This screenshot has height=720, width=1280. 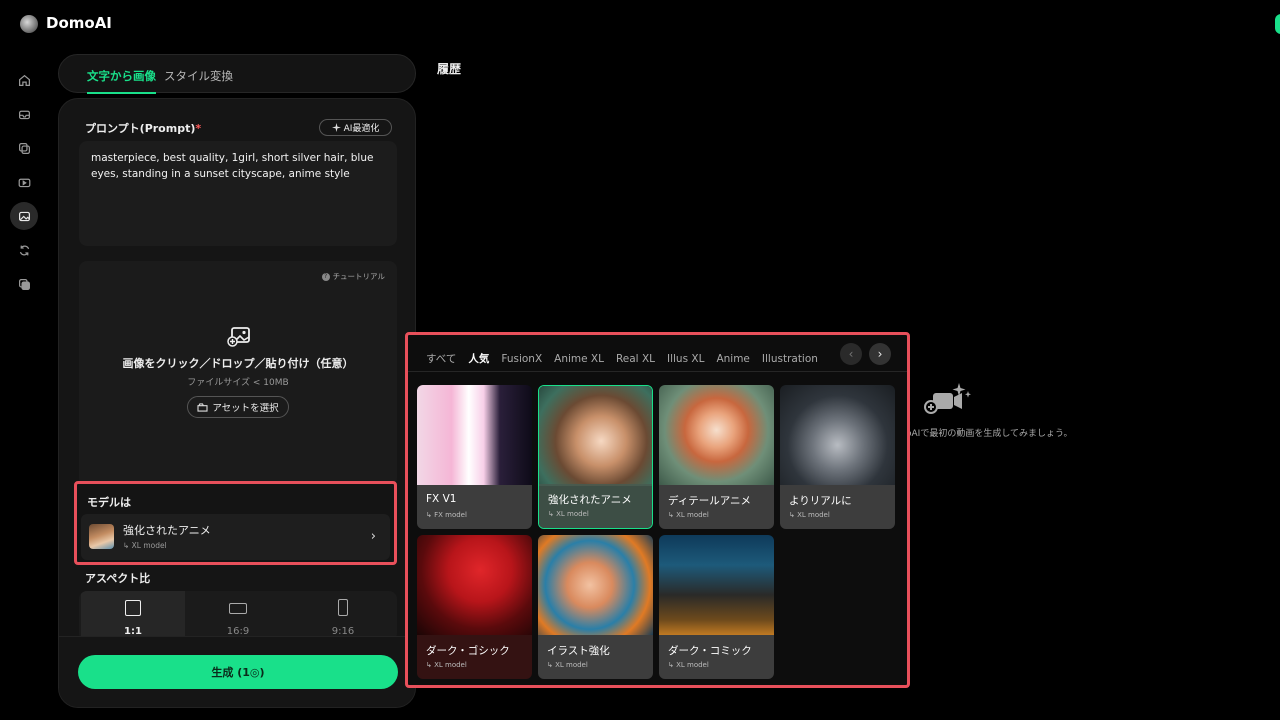 What do you see at coordinates (325, 276) in the screenshot?
I see `help-icon: ?` at bounding box center [325, 276].